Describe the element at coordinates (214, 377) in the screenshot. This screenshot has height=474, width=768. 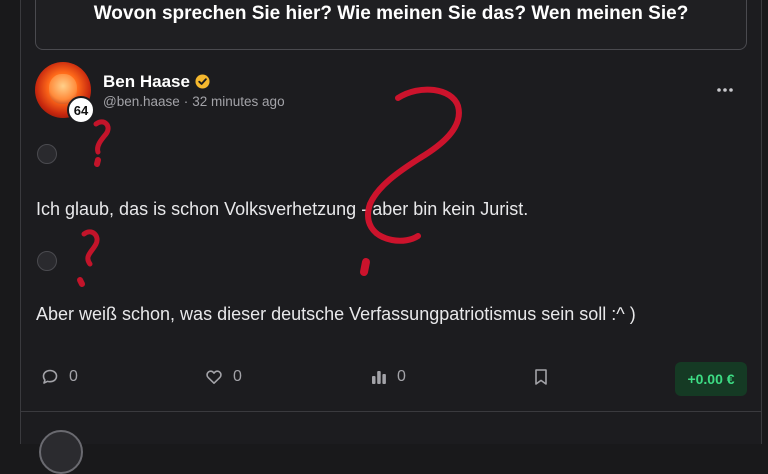
I see `heart-icon` at that location.